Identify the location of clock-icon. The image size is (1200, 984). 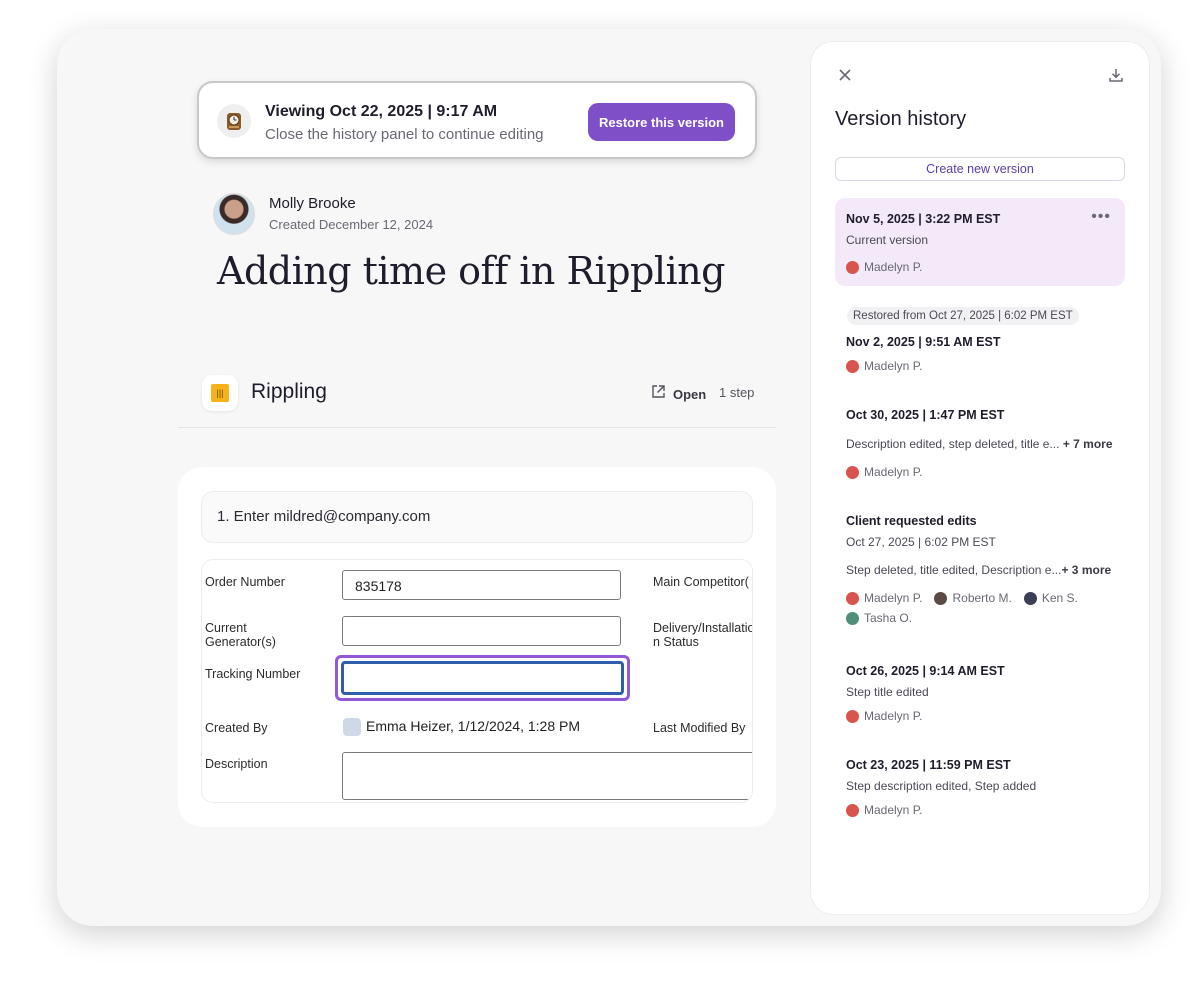
(234, 121).